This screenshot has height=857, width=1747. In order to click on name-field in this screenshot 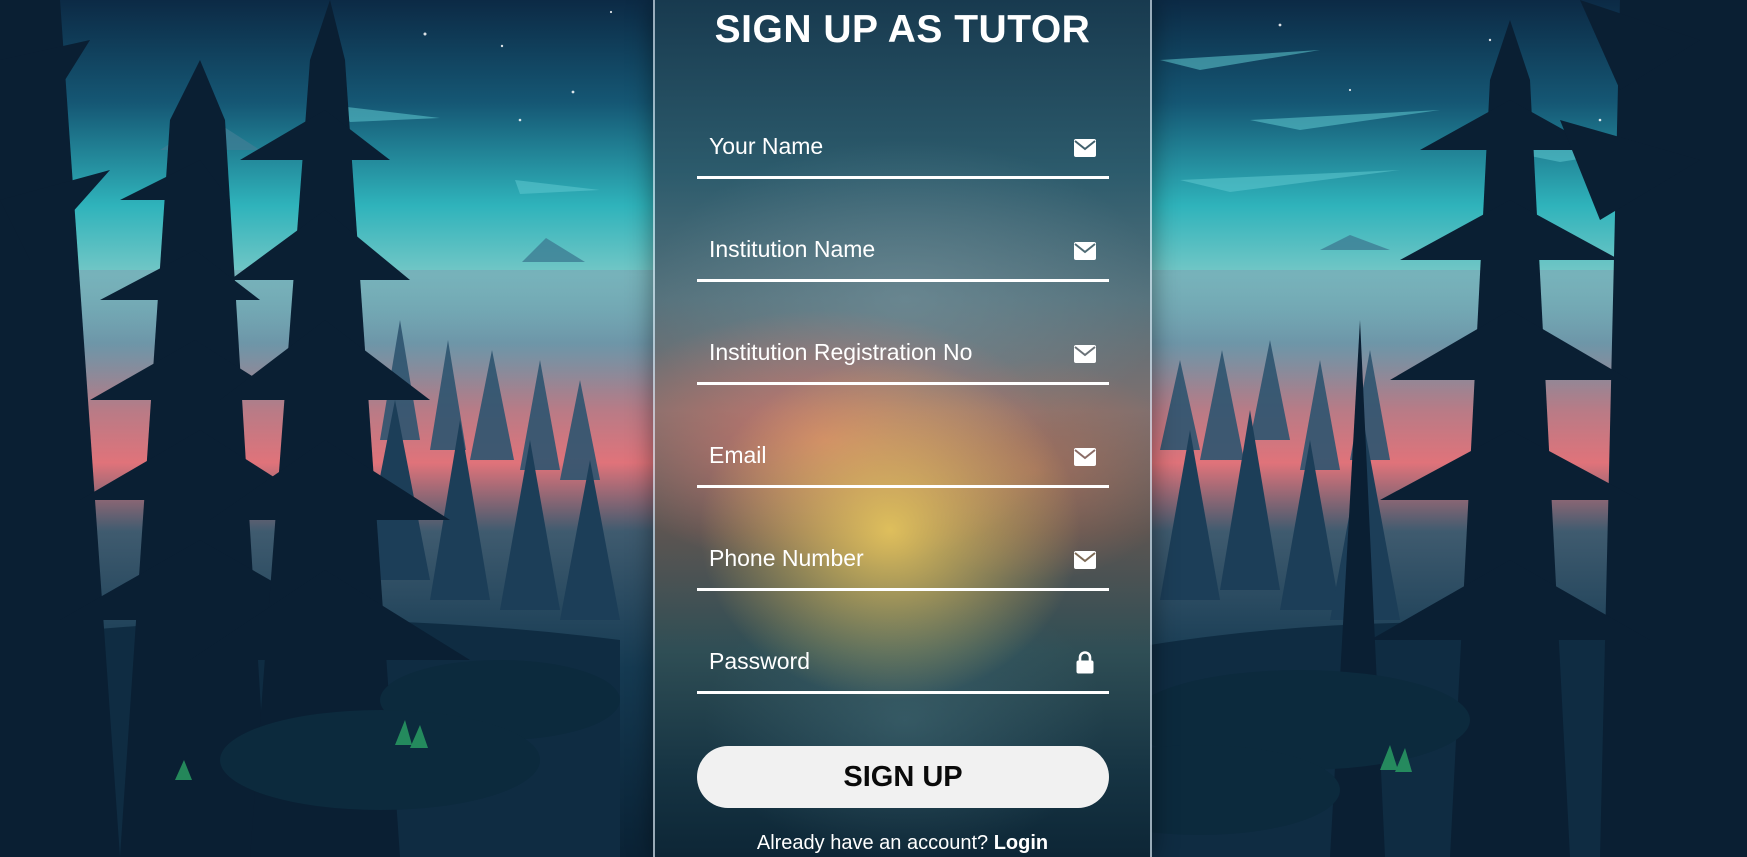, I will do `click(903, 148)`.